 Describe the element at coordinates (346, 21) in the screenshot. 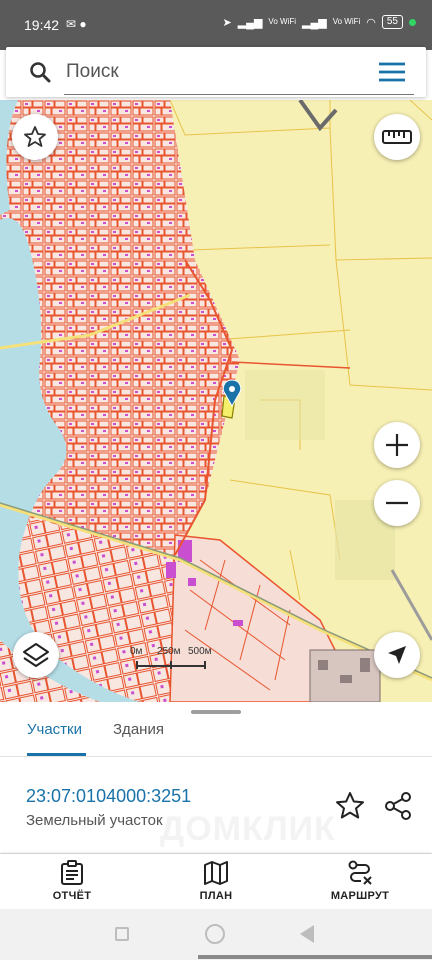

I see `wifi-calling-label-2: Vo WiFi` at that location.